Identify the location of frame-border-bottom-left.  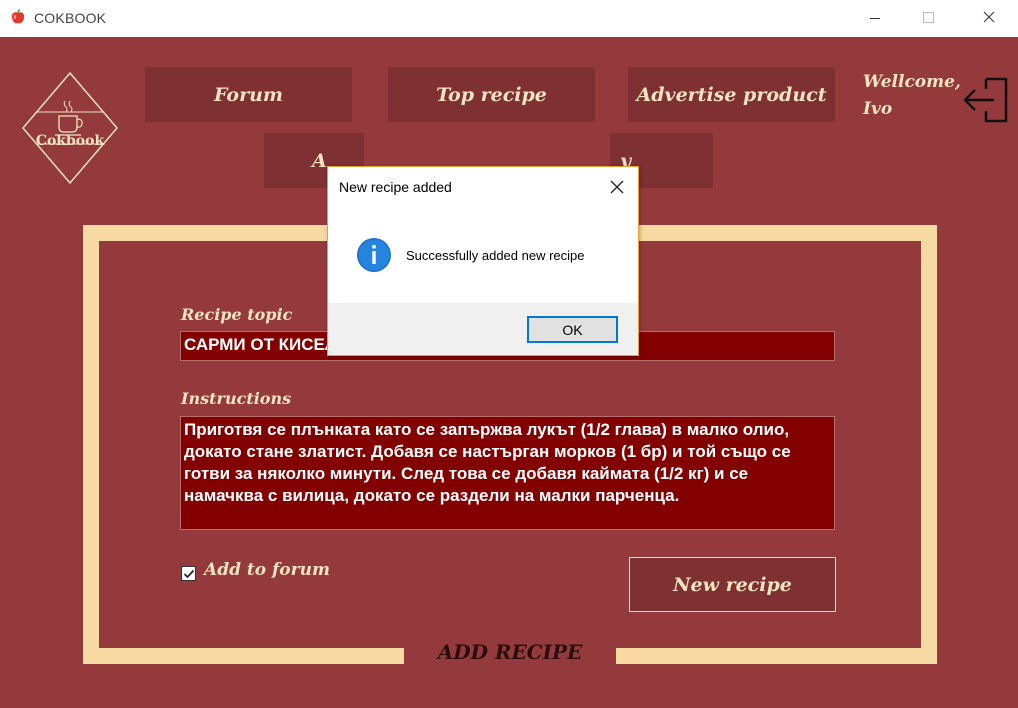
(243, 656).